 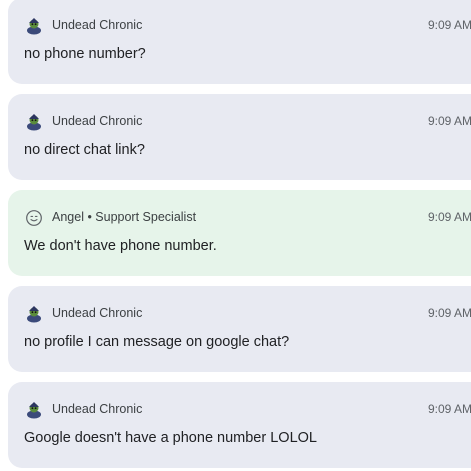 What do you see at coordinates (124, 217) in the screenshot?
I see `sender-name: Angel • Support Specialist` at bounding box center [124, 217].